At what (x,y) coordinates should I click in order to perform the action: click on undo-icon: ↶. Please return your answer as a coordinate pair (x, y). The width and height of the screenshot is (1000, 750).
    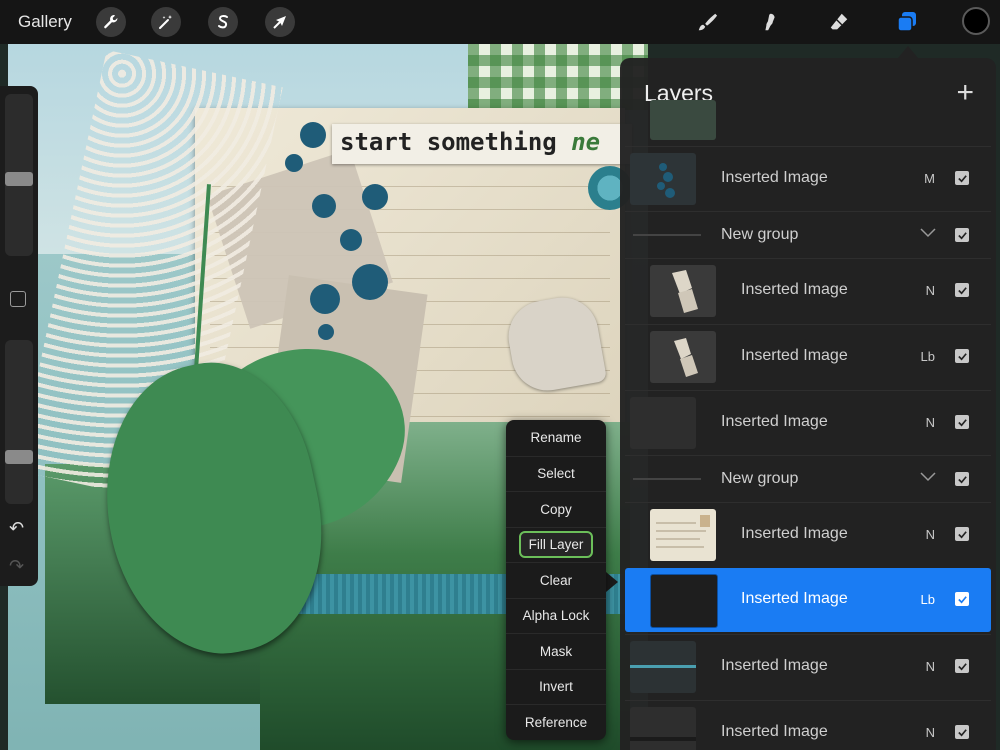
    Looking at the image, I should click on (16, 528).